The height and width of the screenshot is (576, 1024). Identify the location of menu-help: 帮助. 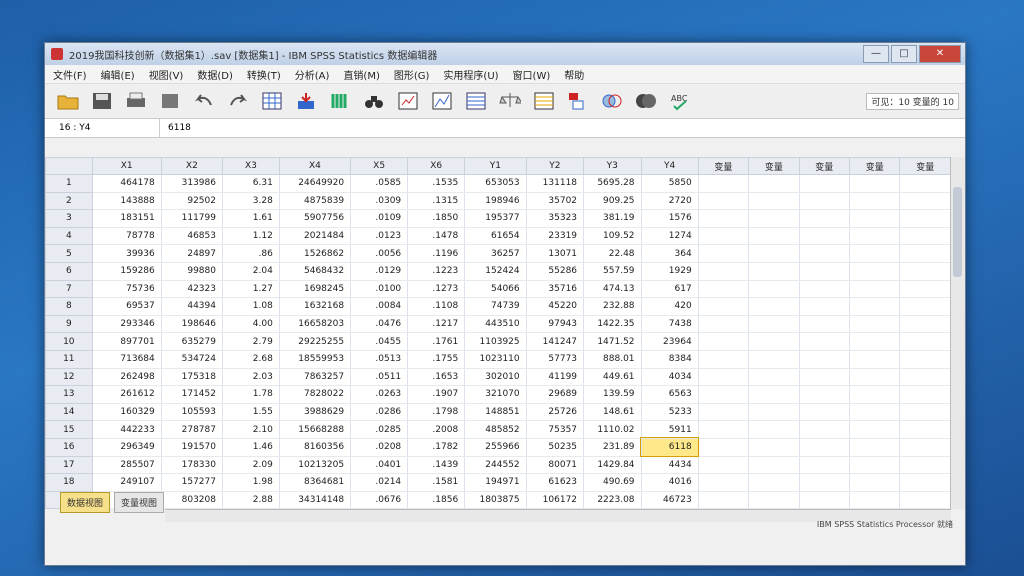
(574, 74).